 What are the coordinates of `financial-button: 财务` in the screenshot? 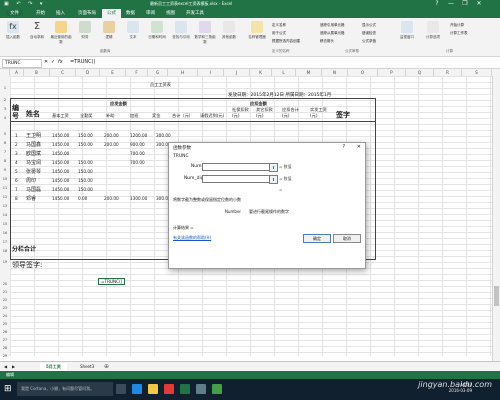 It's located at (85, 36).